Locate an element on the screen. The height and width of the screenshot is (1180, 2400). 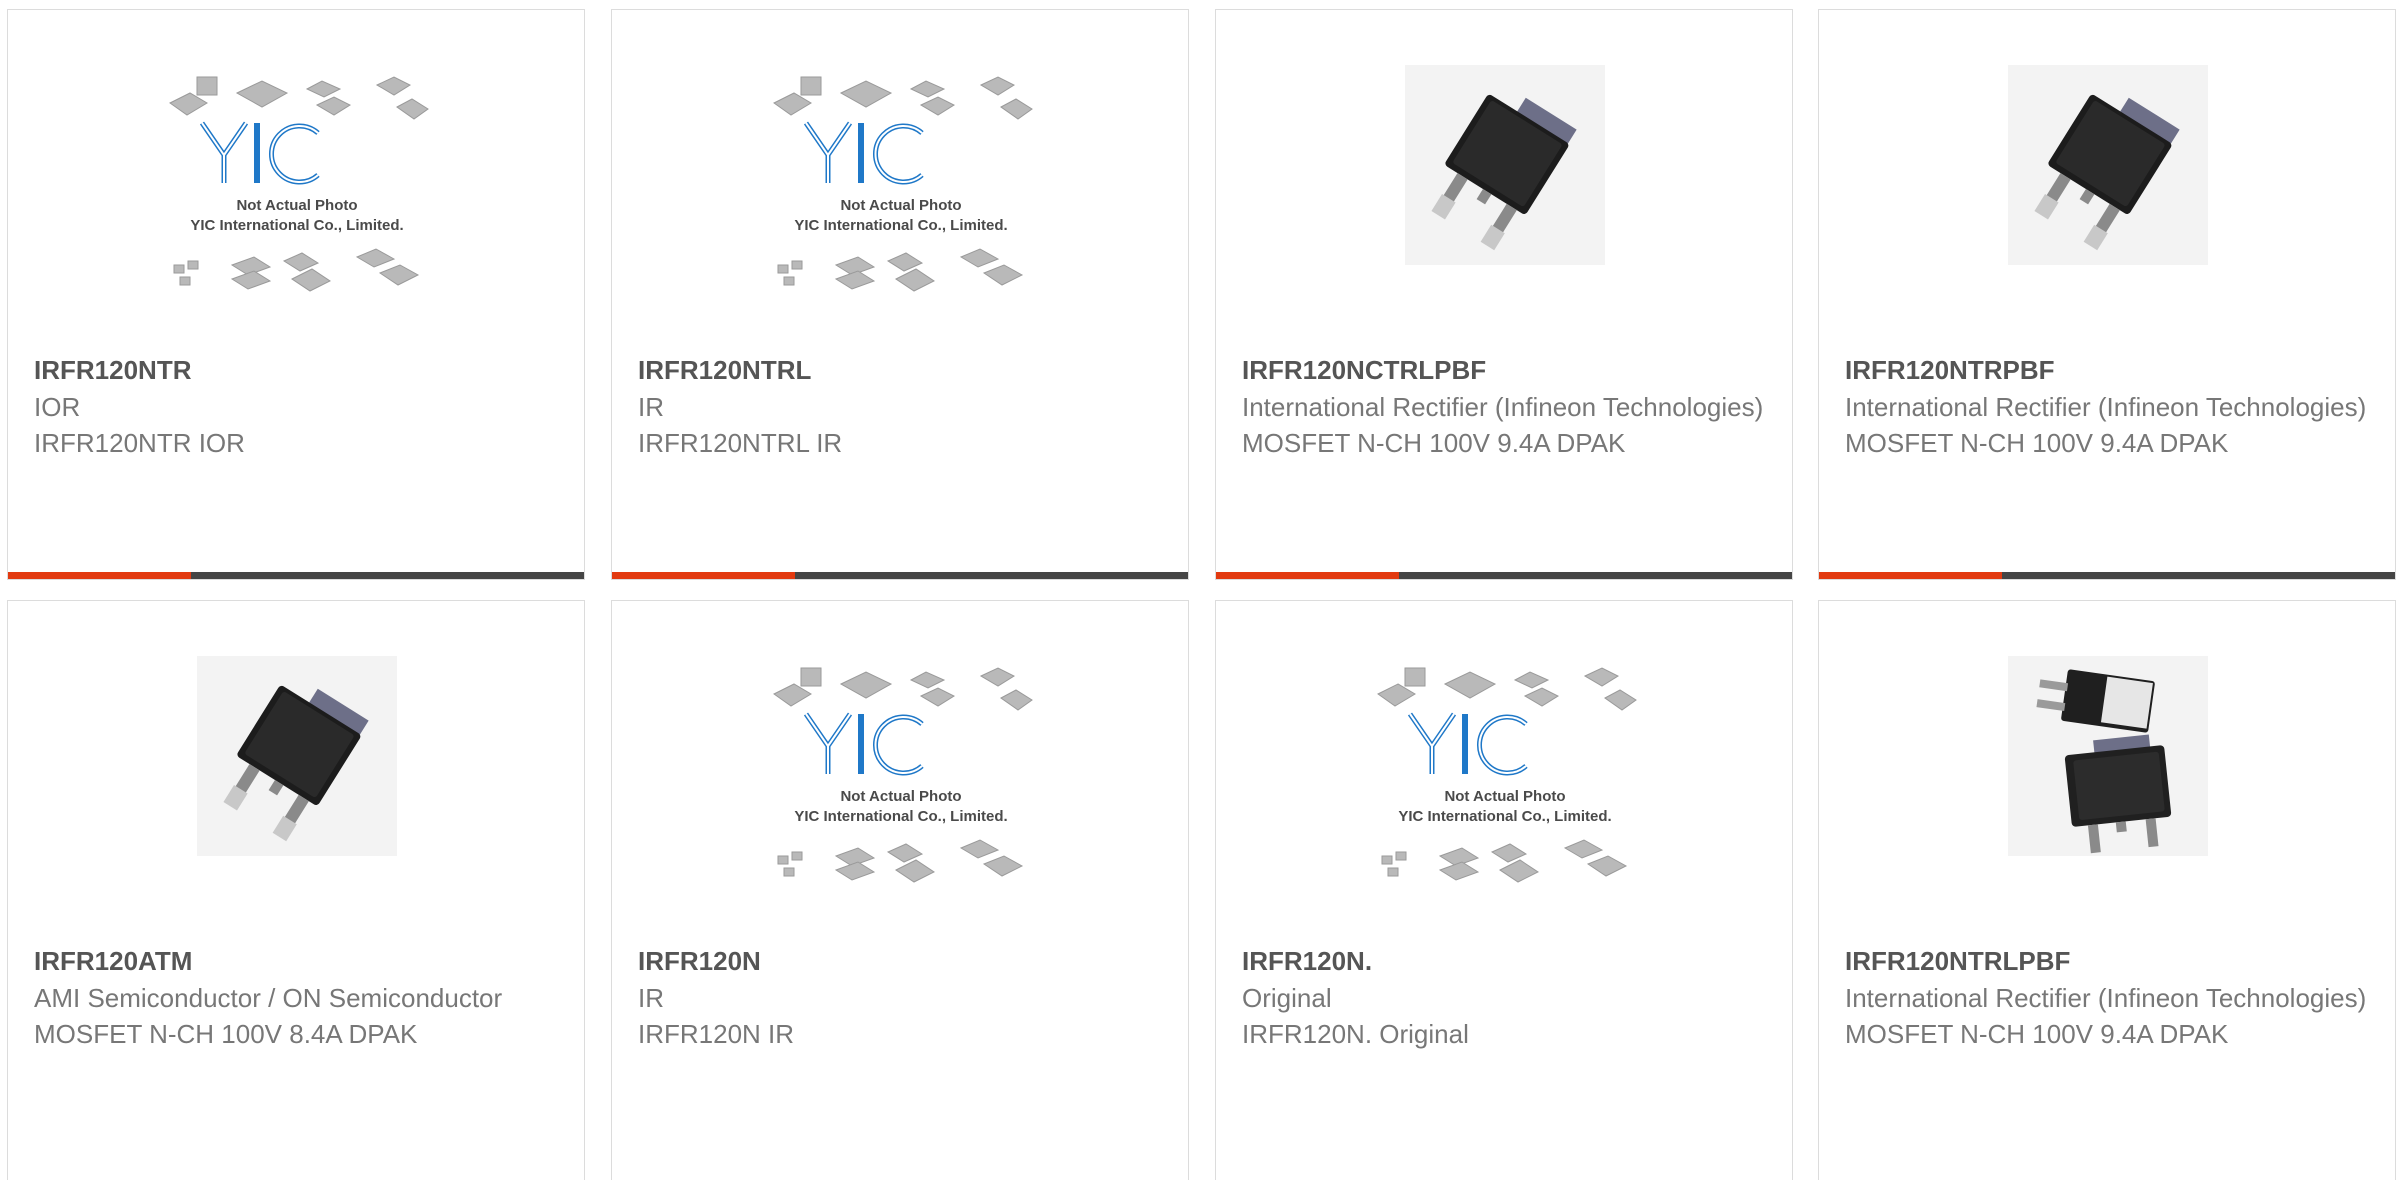
description: MOSFET N-CH 100V 8.4A DPAK is located at coordinates (226, 1034).